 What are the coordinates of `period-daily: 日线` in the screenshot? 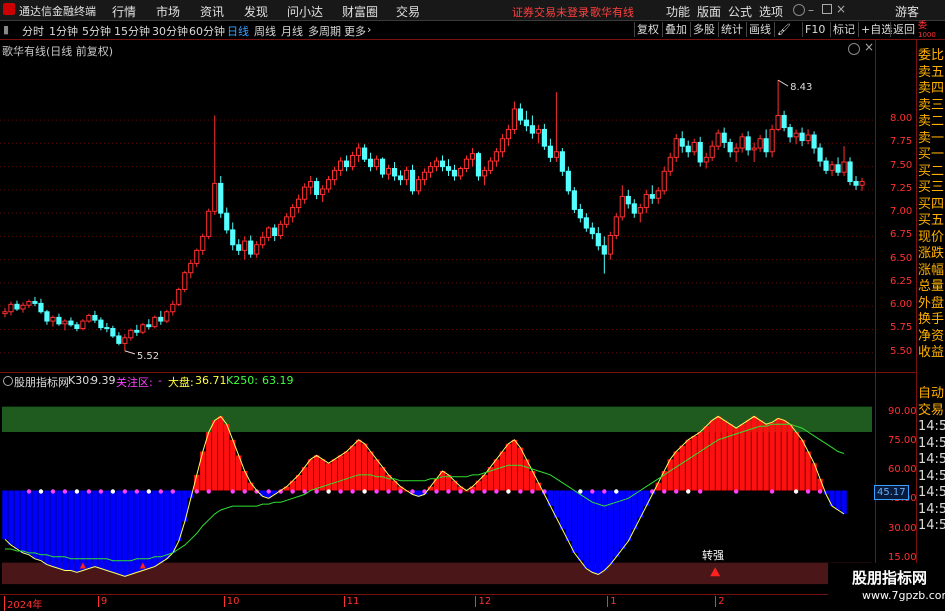 It's located at (238, 31).